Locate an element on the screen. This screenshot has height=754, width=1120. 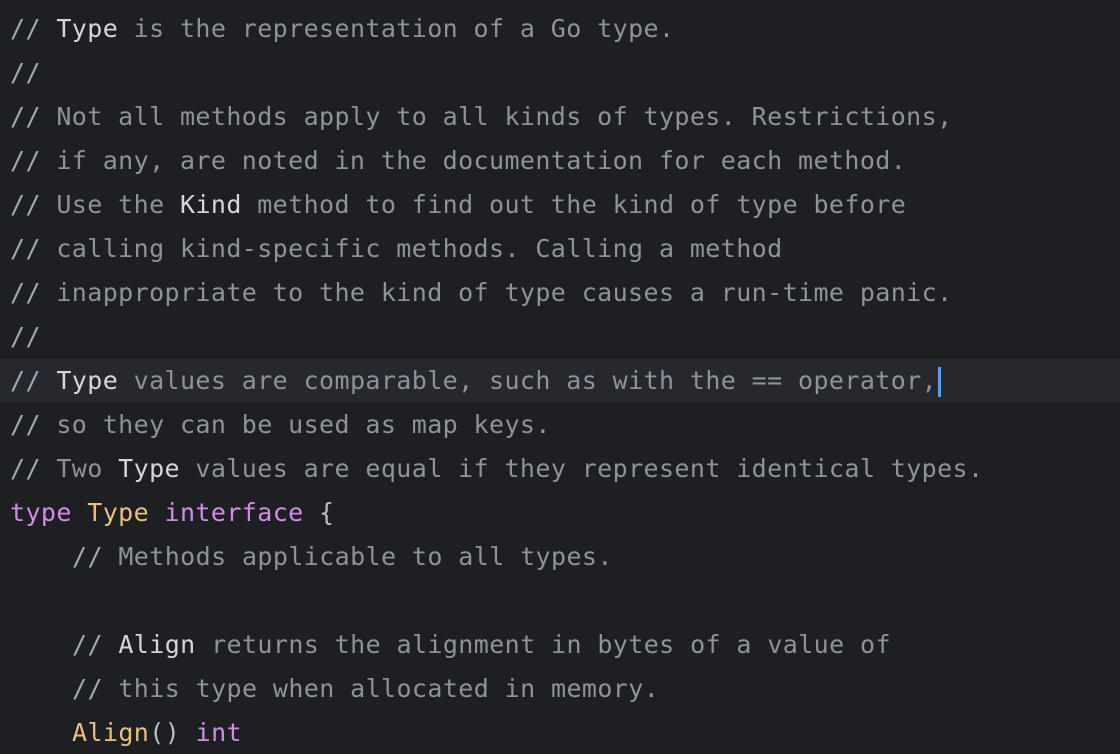
code-text: this type when allocated in memory. is located at coordinates (381, 688).